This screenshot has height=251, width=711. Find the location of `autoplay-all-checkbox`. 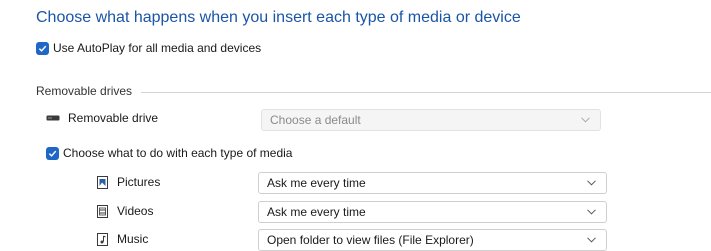

autoplay-all-checkbox is located at coordinates (42, 48).